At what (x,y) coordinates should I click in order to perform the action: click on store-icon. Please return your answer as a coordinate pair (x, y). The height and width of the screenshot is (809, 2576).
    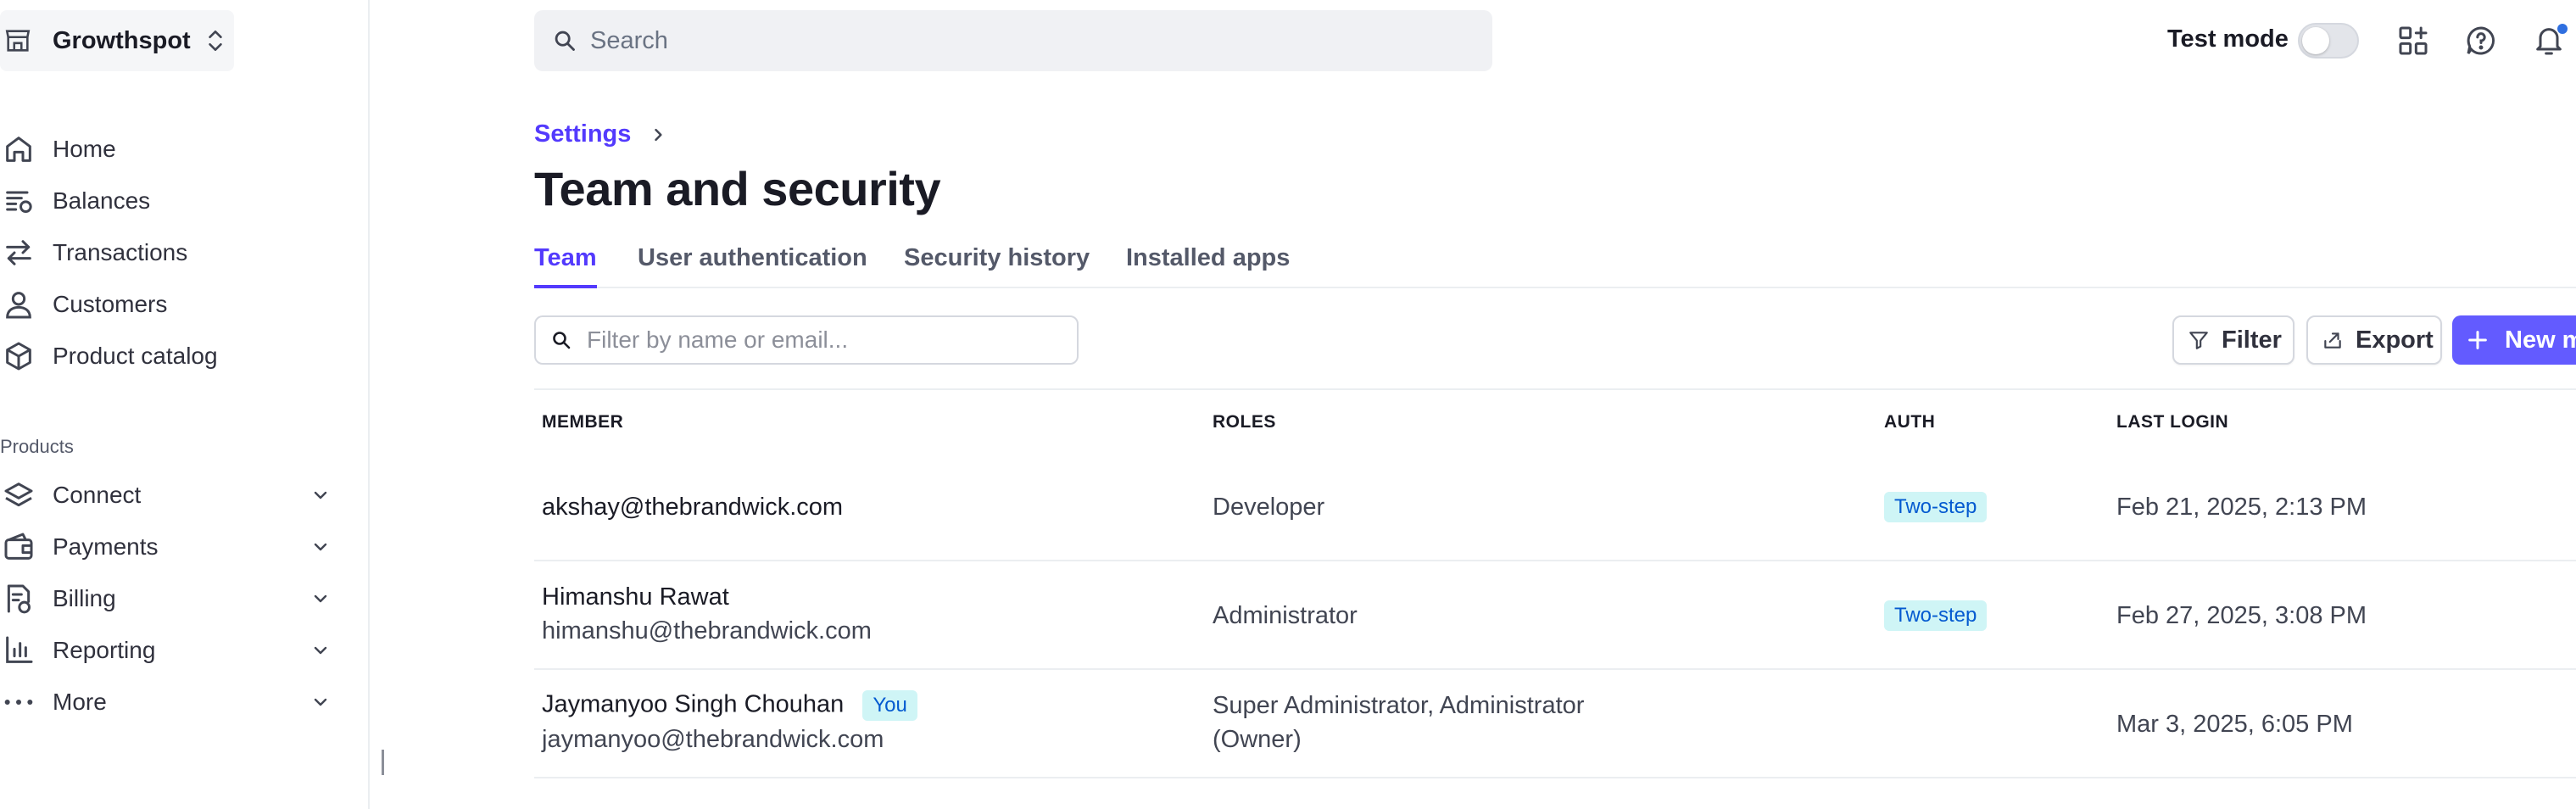
    Looking at the image, I should click on (17, 40).